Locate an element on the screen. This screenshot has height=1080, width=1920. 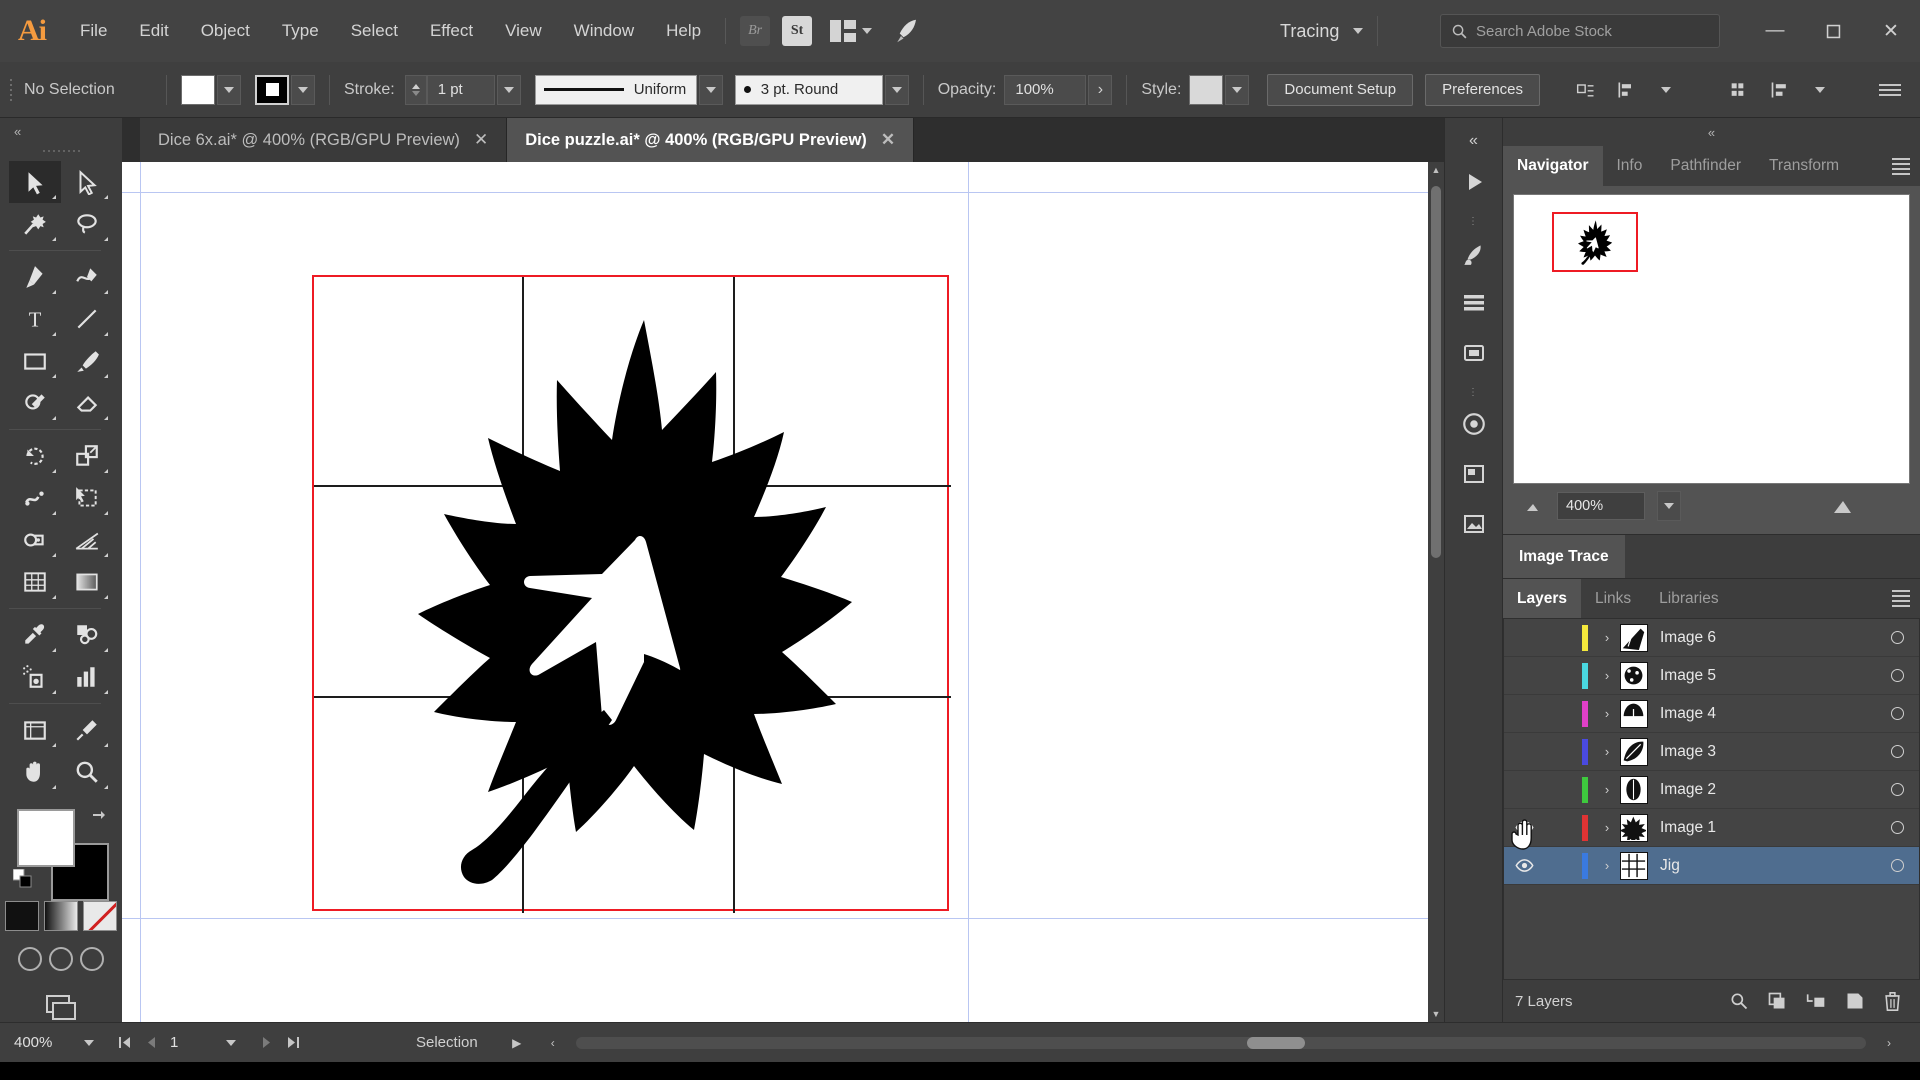
hand-tool is located at coordinates (35, 772).